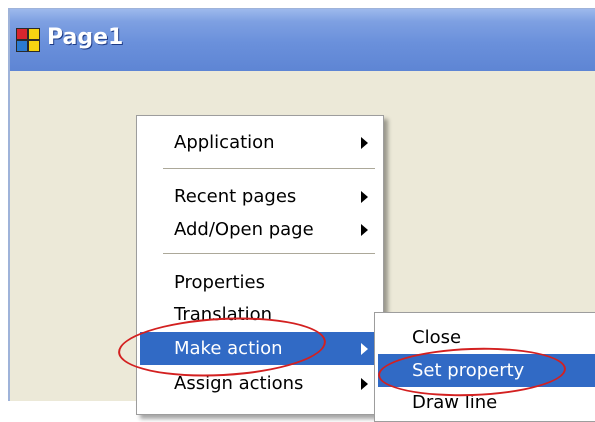  Describe the element at coordinates (28, 40) in the screenshot. I see `app-window-icon` at that location.